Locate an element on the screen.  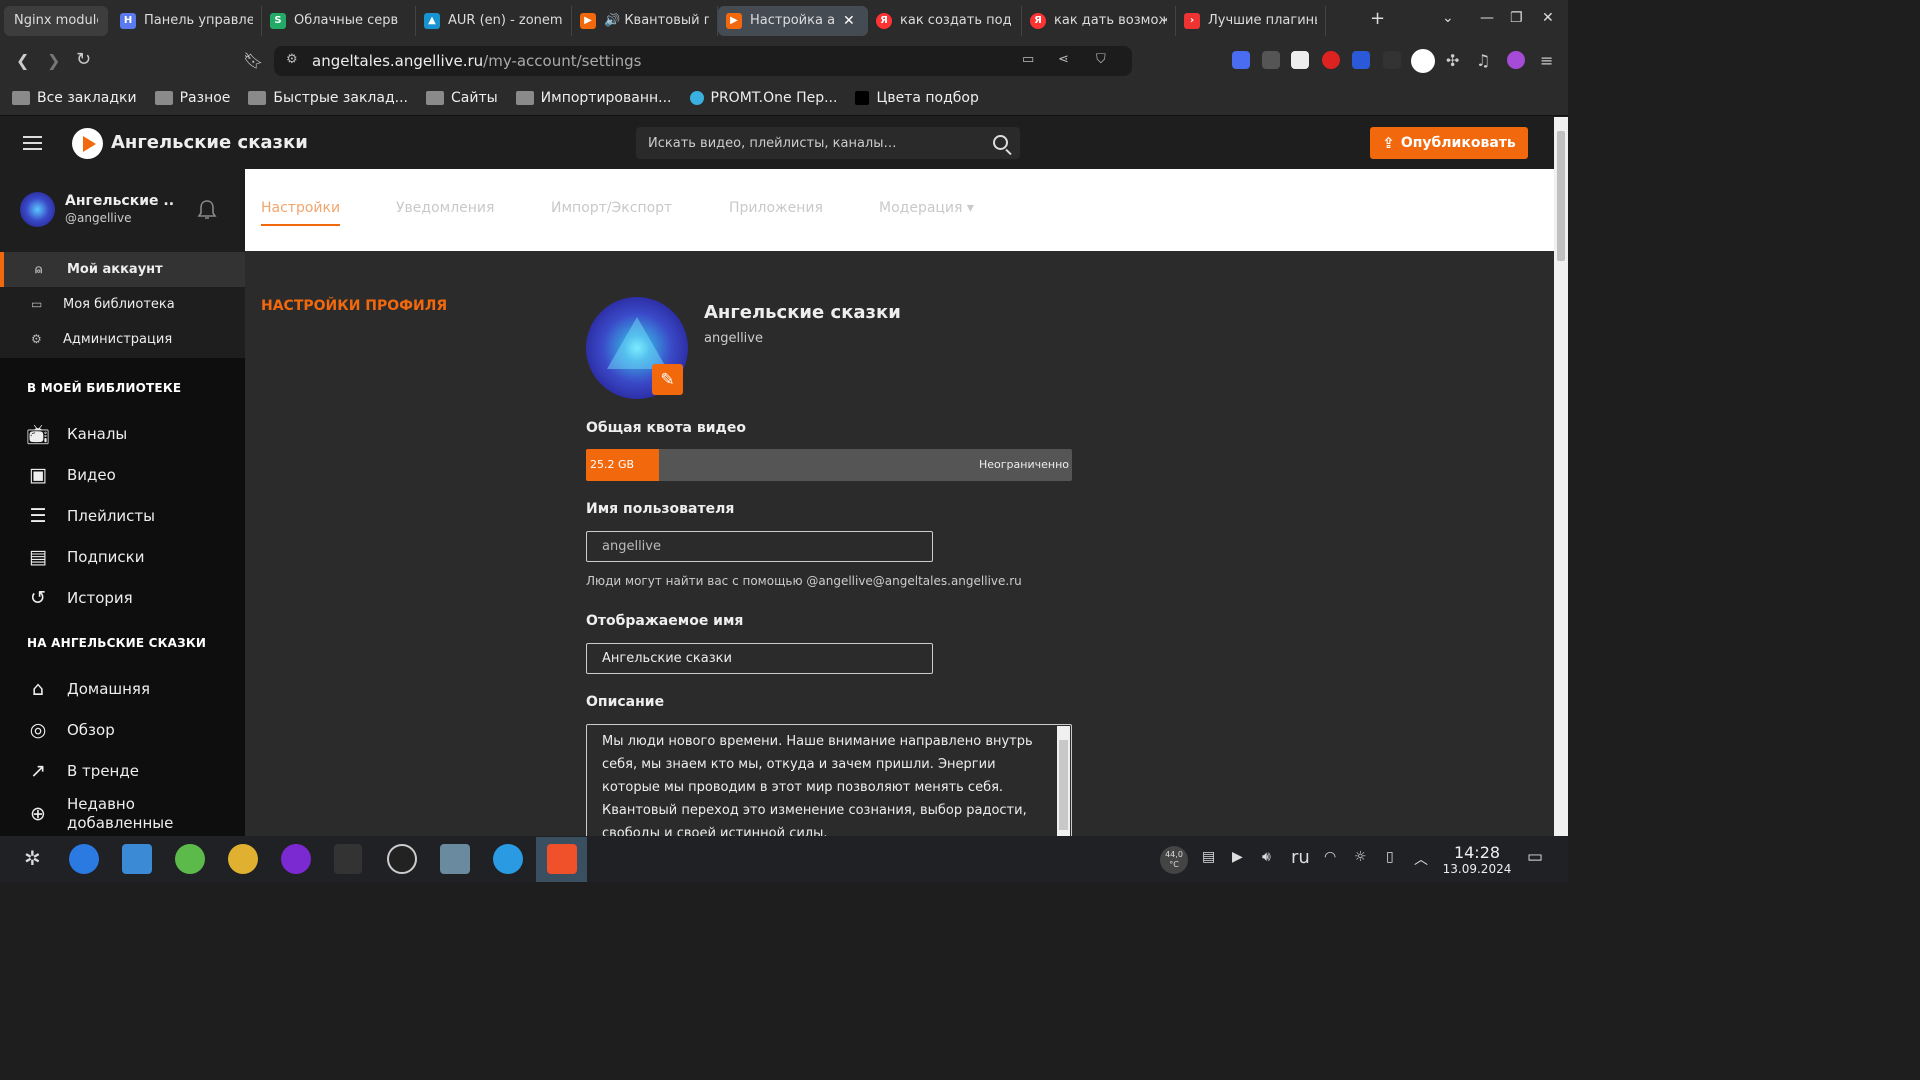
menu-icon: ≡ is located at coordinates (1546, 60).